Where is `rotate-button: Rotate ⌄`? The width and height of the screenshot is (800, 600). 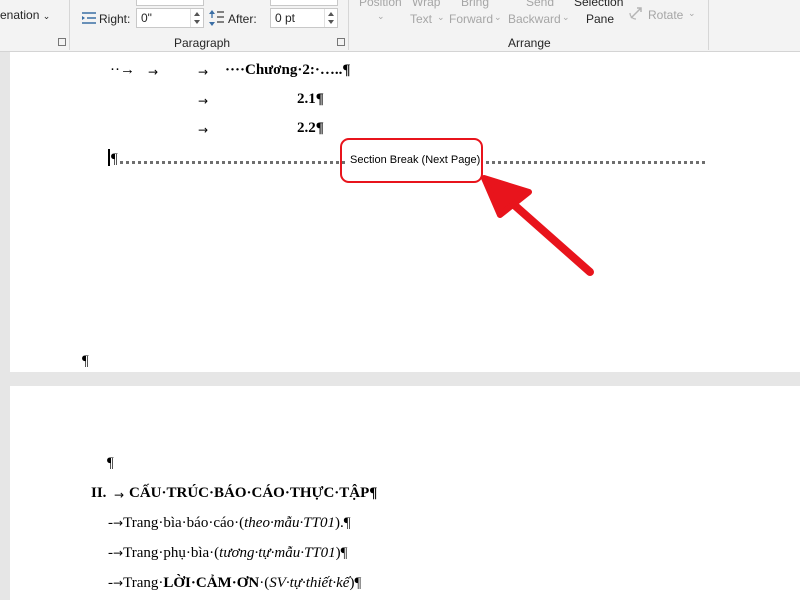
rotate-button: Rotate ⌄ is located at coordinates (664, 14).